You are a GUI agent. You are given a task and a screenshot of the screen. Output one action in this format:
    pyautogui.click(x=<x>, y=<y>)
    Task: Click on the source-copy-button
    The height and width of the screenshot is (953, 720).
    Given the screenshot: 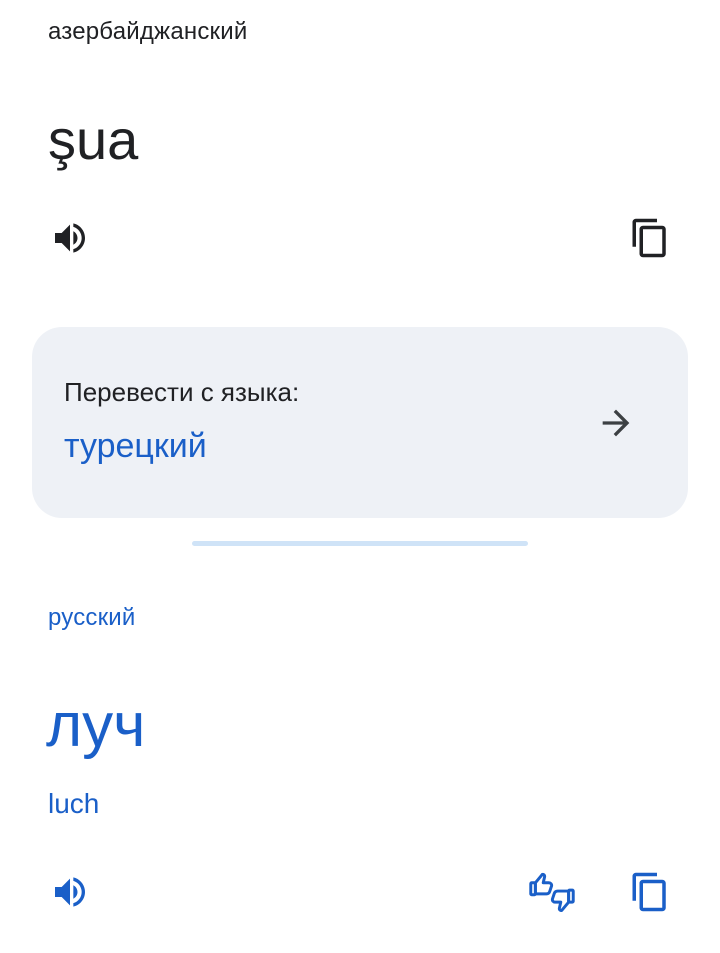 What is the action you would take?
    pyautogui.click(x=650, y=238)
    